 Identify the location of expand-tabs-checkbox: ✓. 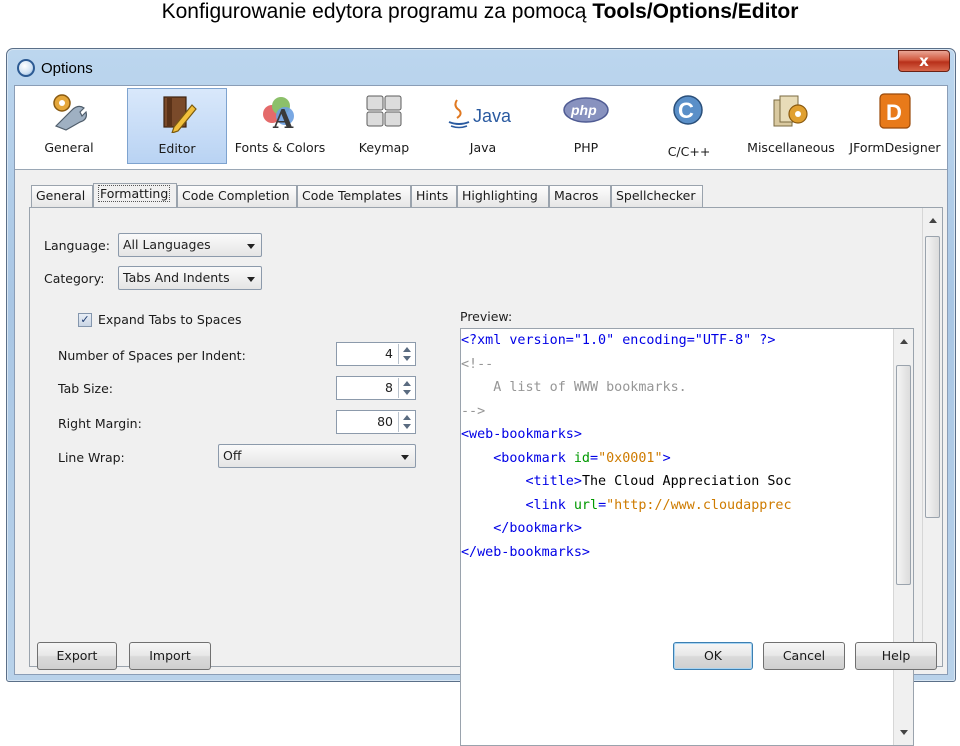
(85, 320).